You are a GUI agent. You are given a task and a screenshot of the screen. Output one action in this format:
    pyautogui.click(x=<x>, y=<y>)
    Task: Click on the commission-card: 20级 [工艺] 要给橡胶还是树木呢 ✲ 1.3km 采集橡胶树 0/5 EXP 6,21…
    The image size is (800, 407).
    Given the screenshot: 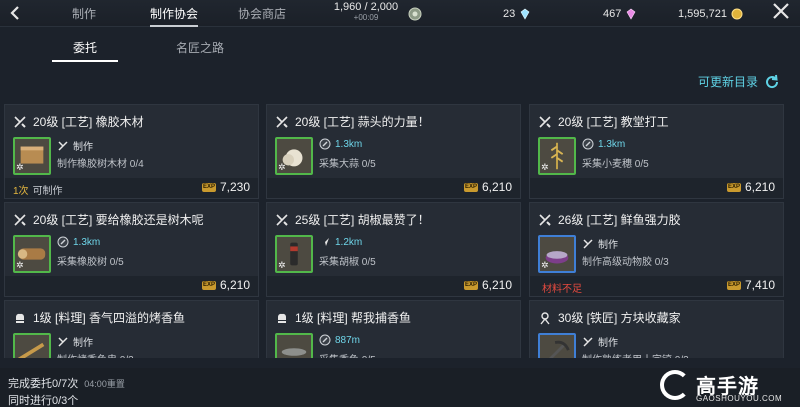 What is the action you would take?
    pyautogui.click(x=131, y=249)
    